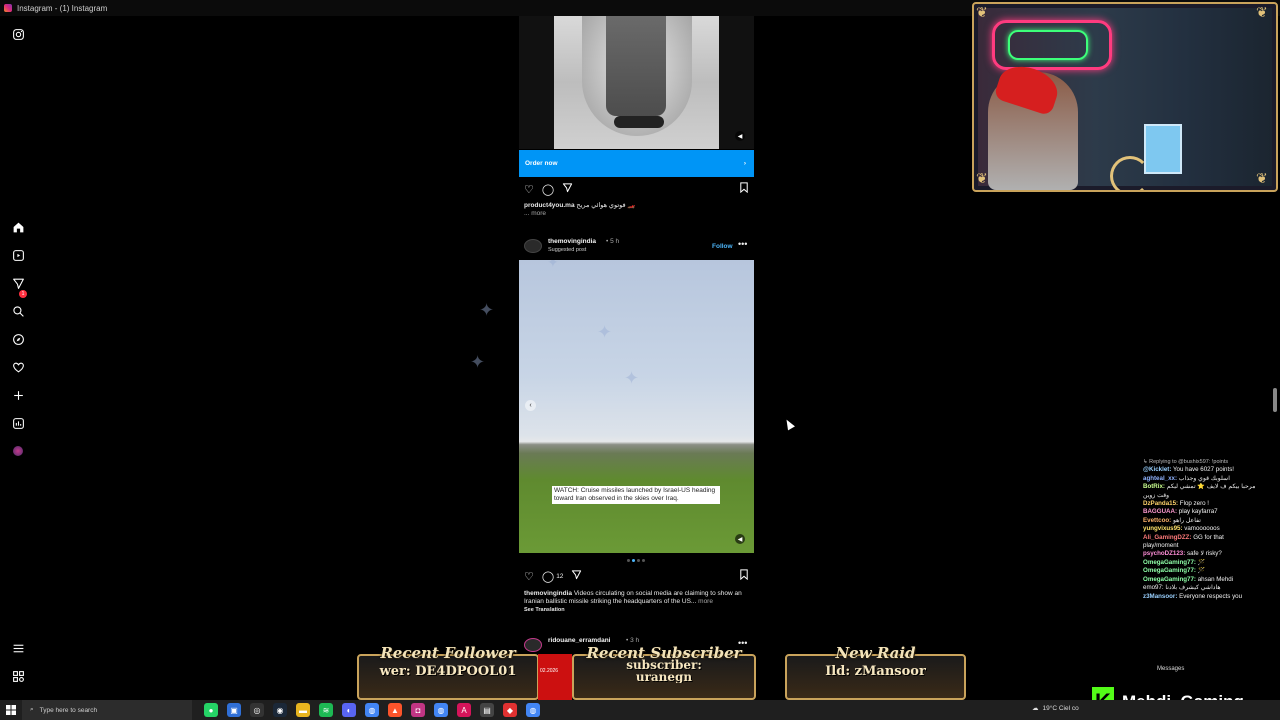 This screenshot has height=720, width=1280. Describe the element at coordinates (18, 367) in the screenshot. I see `notifications-icon` at that location.